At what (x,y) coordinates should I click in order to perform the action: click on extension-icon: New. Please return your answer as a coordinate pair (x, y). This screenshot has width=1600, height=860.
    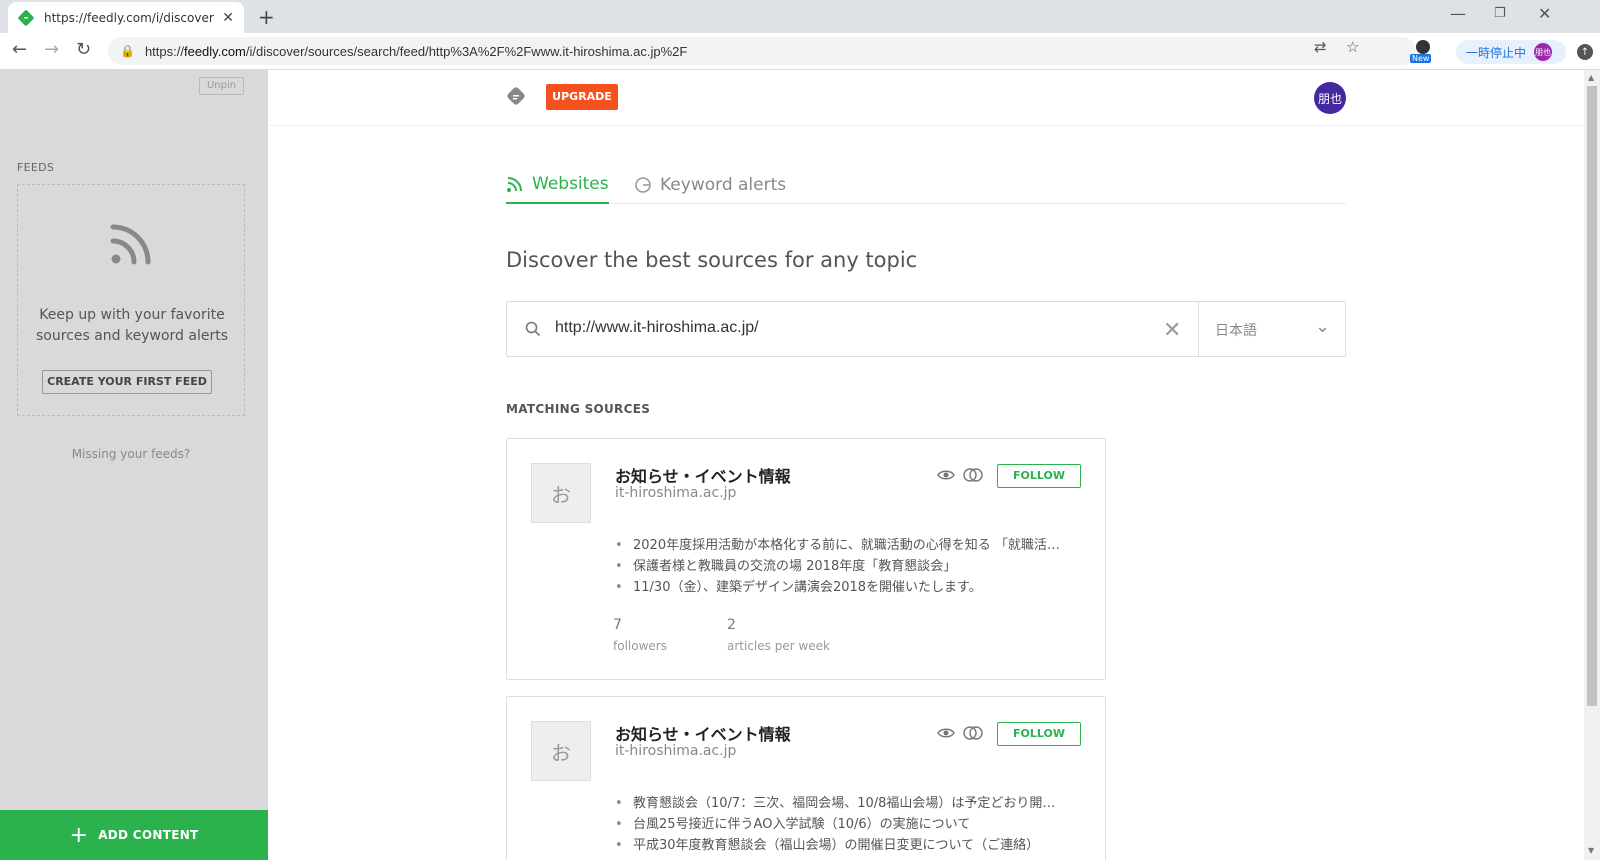
    Looking at the image, I should click on (1423, 51).